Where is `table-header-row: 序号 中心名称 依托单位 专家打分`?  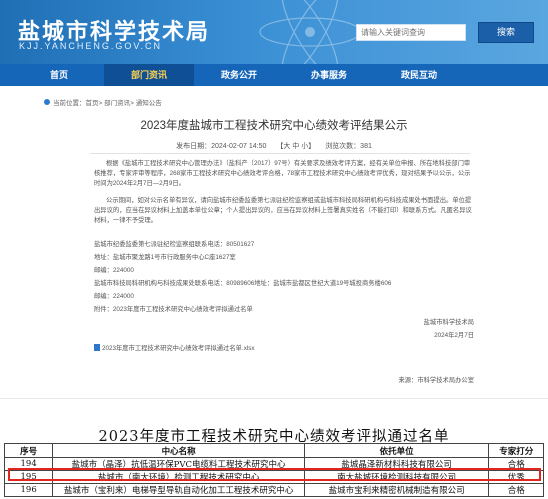 table-header-row: 序号 中心名称 依托单位 专家打分 is located at coordinates (273, 450).